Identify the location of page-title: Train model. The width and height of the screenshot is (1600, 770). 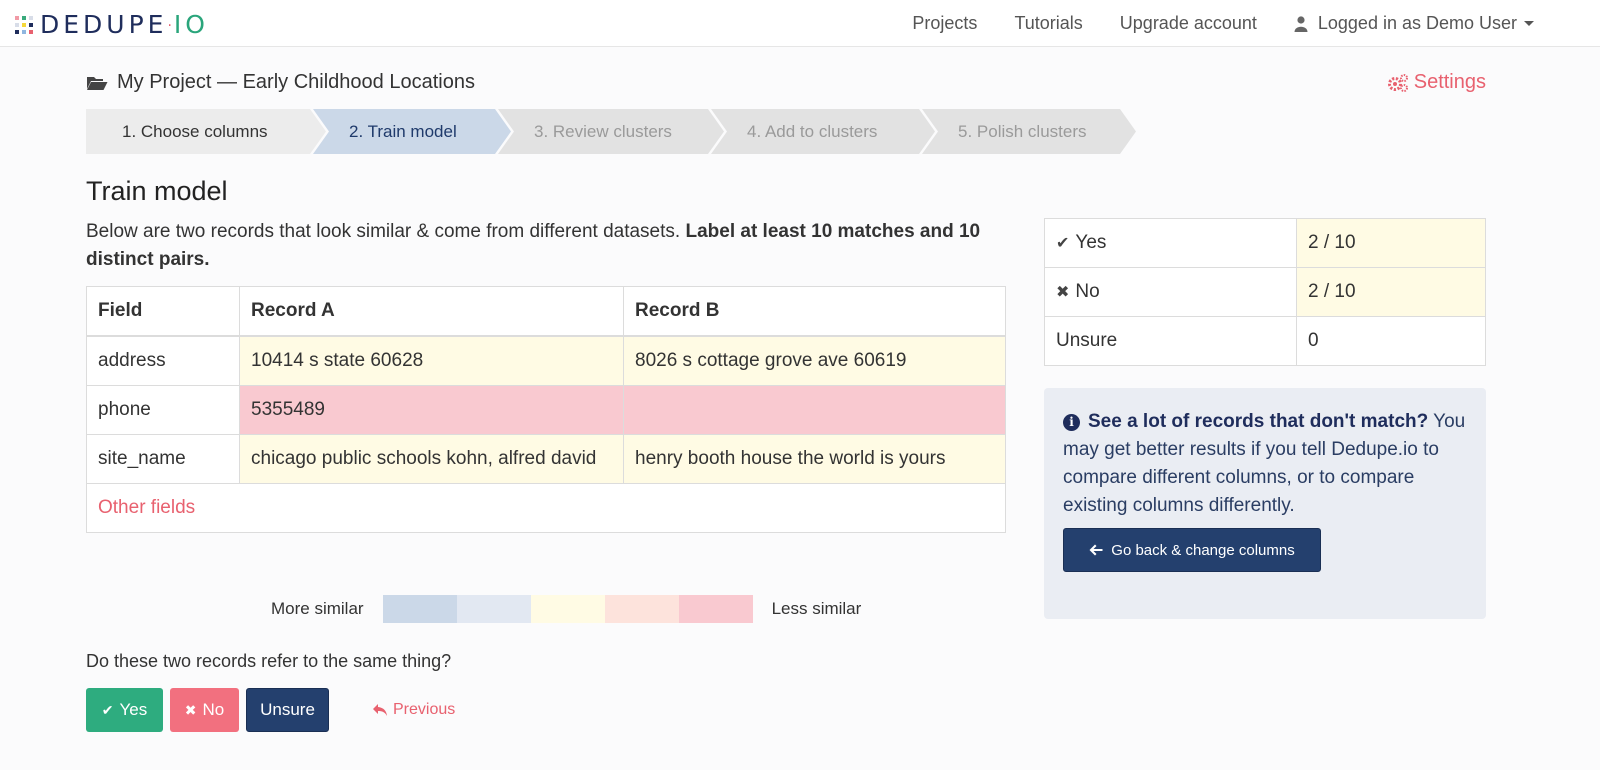
(157, 191).